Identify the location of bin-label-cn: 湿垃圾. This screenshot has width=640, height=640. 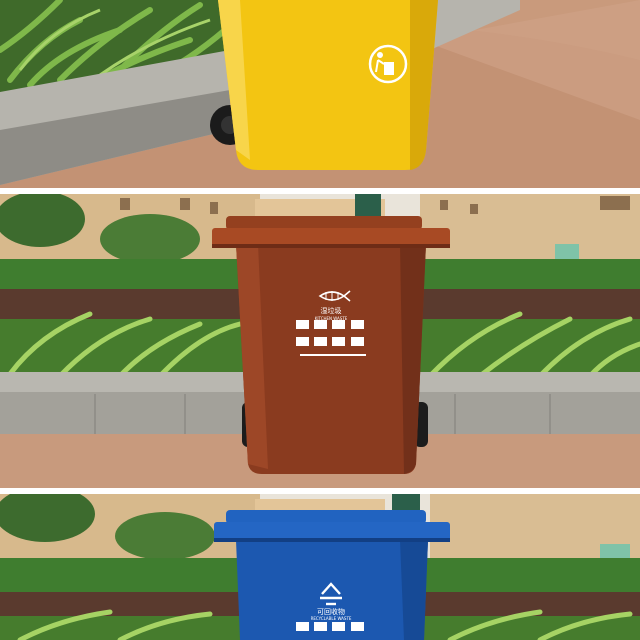
(331, 310).